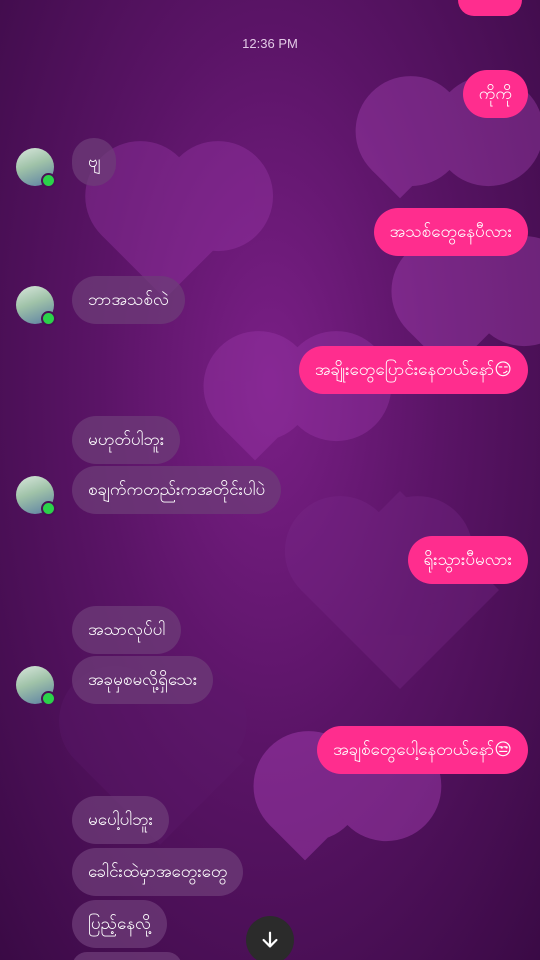  What do you see at coordinates (127, 630) in the screenshot?
I see `message-bubble-incoming: အသာလုပ်ပါ` at bounding box center [127, 630].